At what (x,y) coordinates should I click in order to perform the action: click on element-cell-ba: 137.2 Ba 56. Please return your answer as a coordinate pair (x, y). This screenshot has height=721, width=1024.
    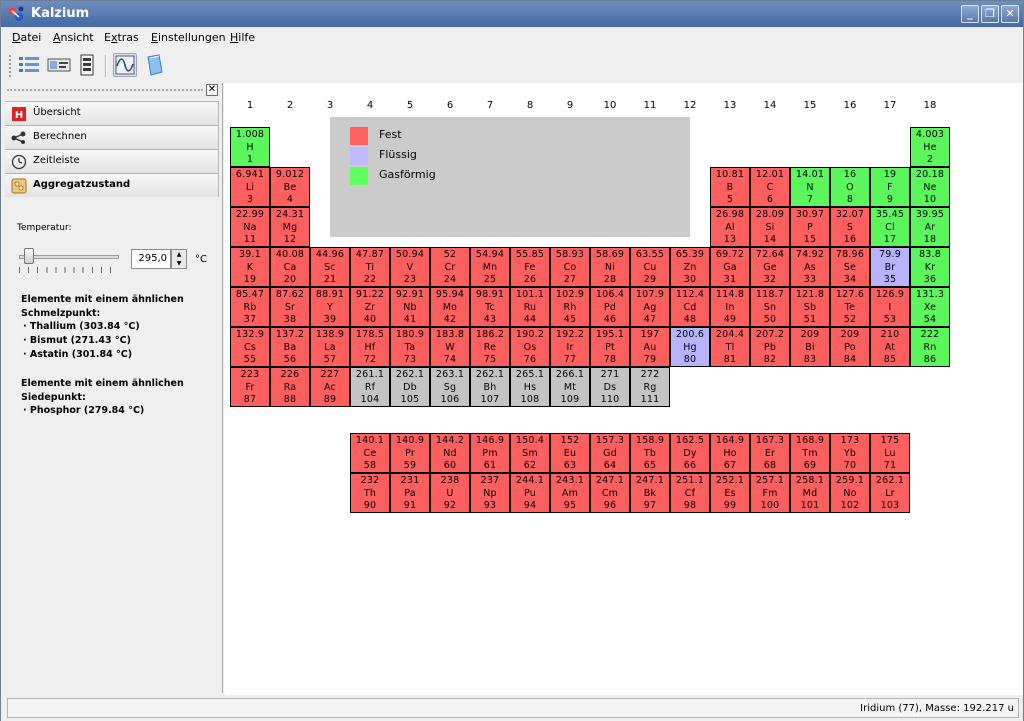
    Looking at the image, I should click on (290, 347).